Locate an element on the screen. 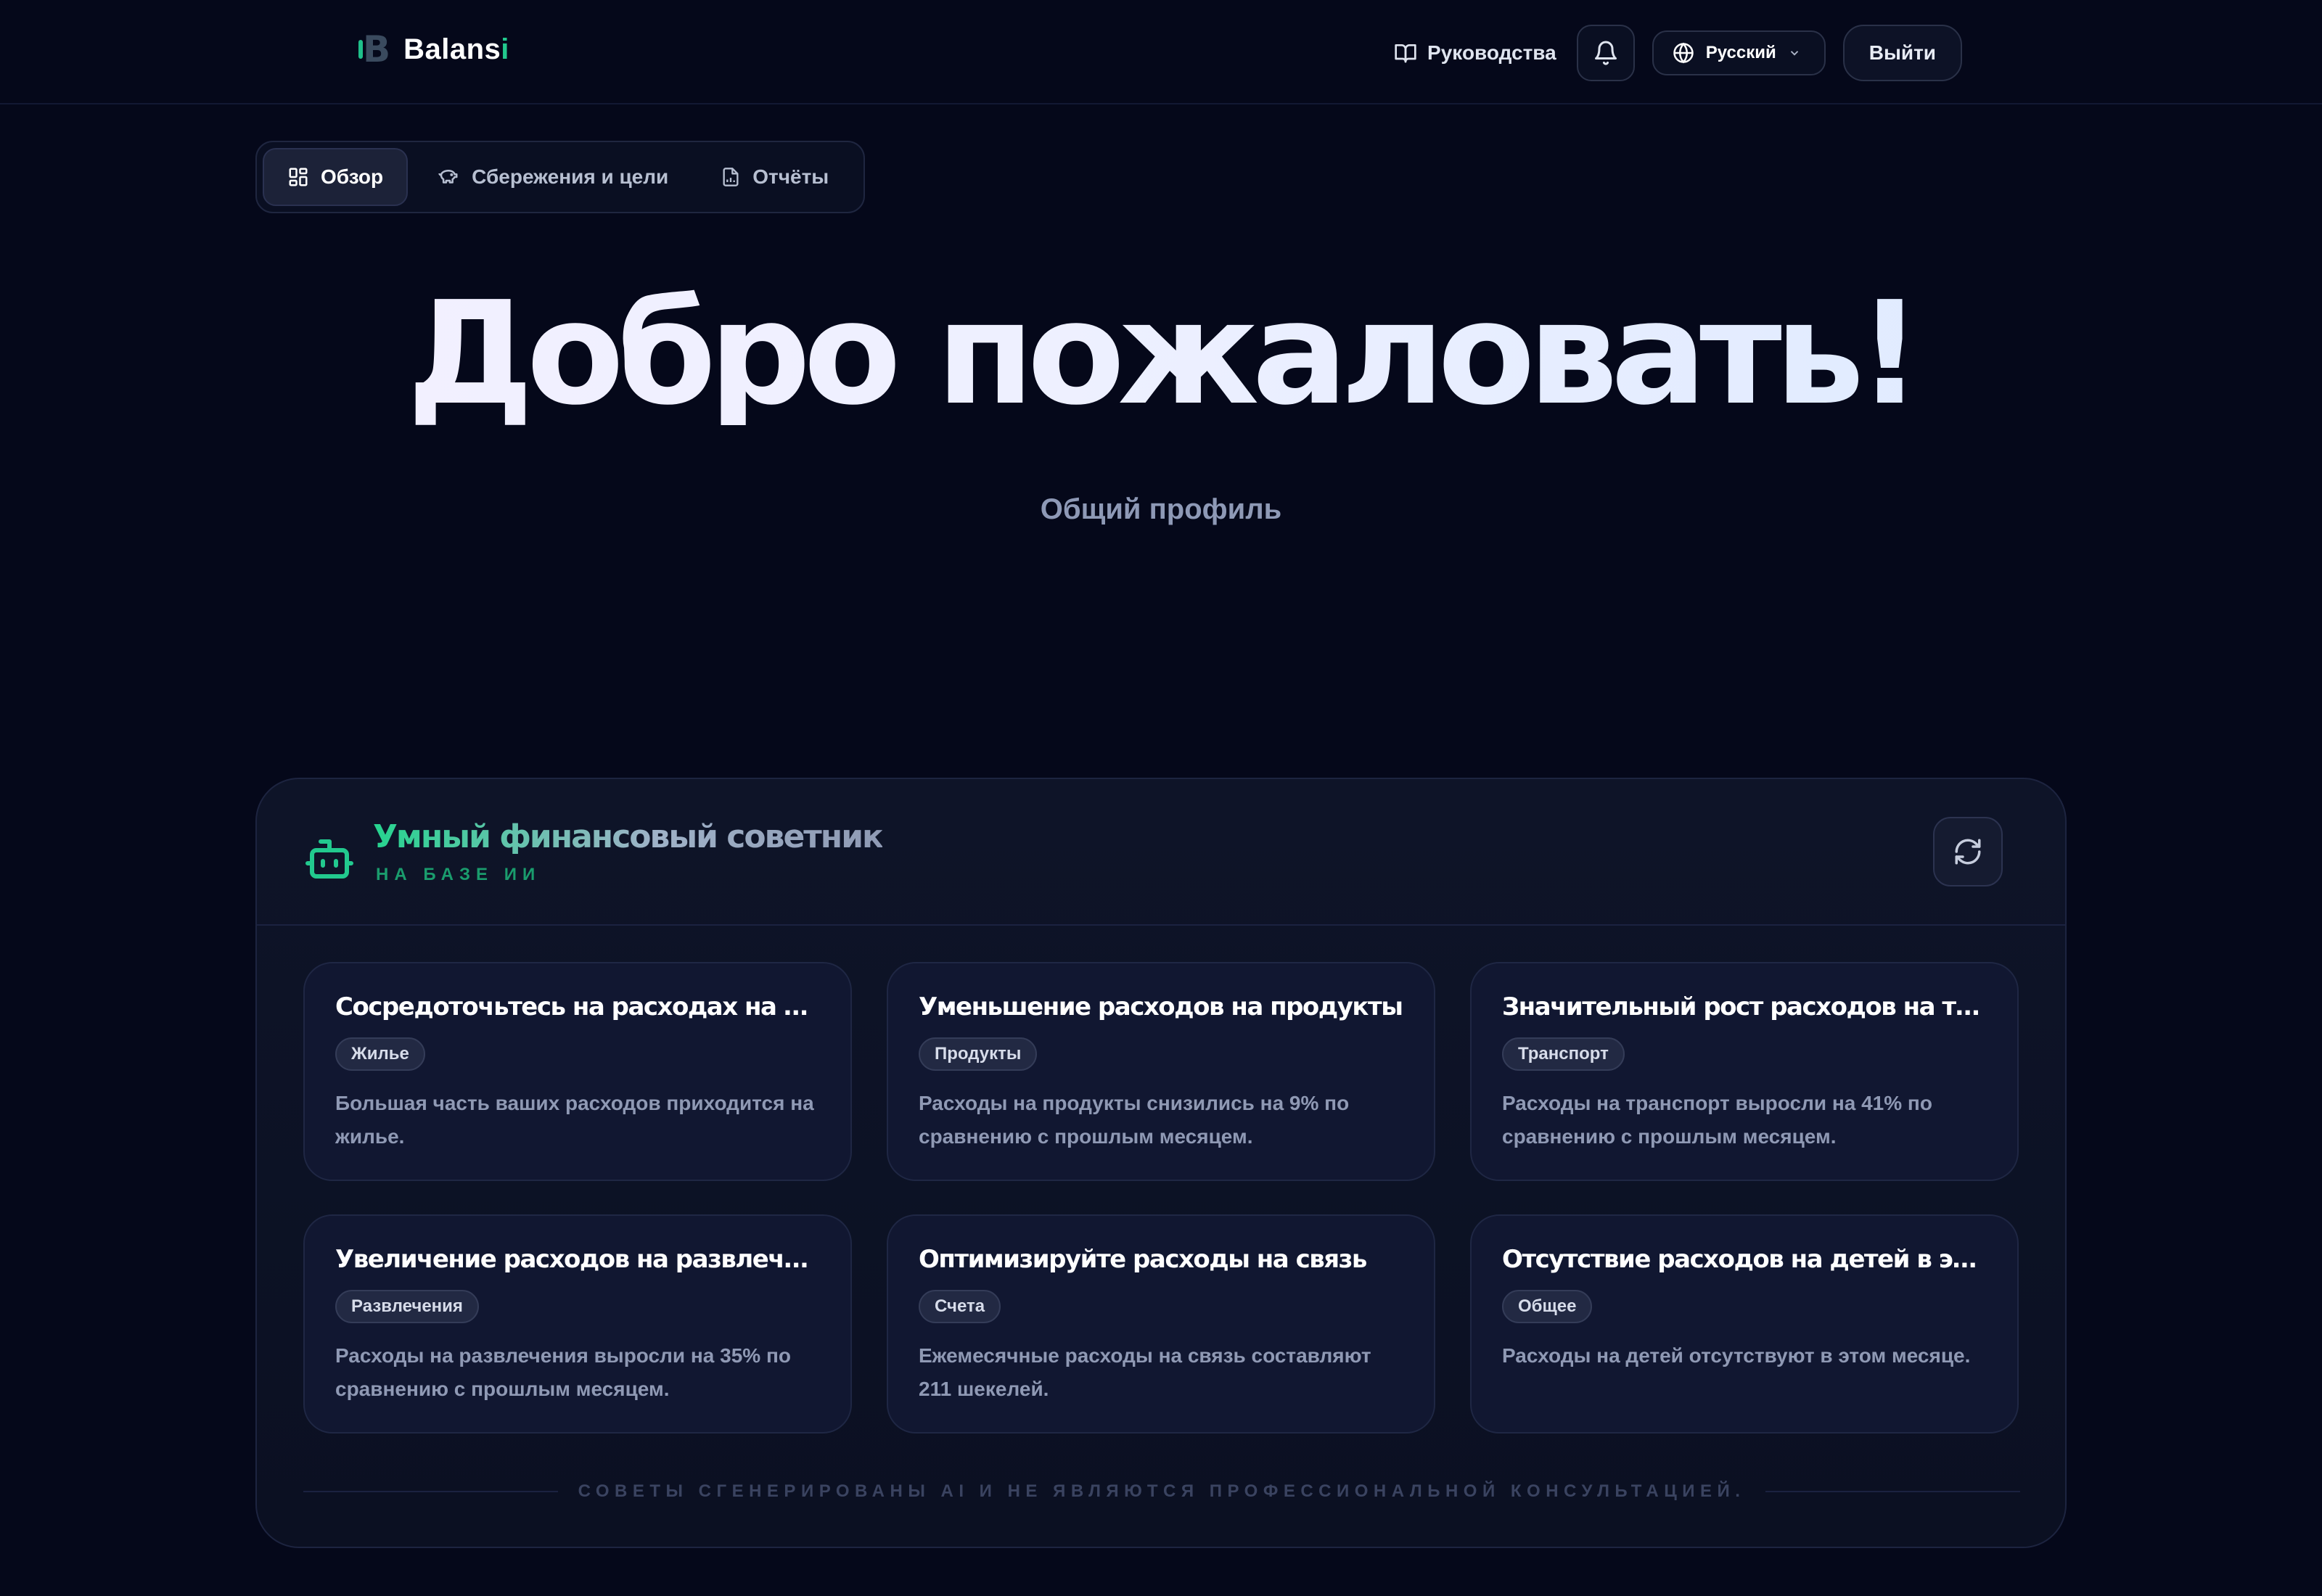  tab-reports: Отчёты is located at coordinates (774, 177).